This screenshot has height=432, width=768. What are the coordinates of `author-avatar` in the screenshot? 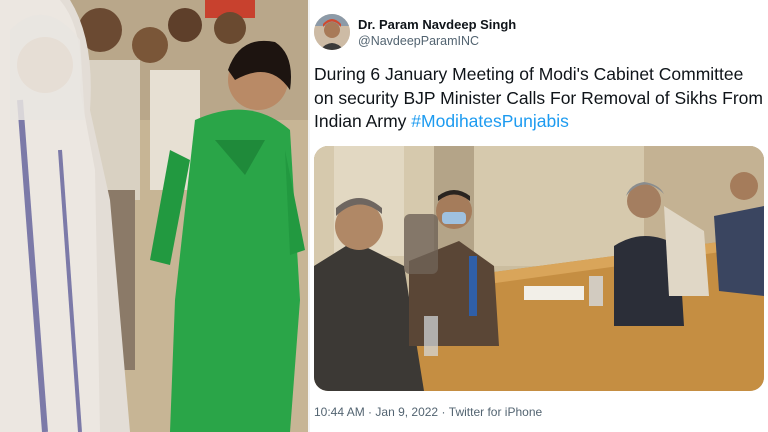 It's located at (332, 32).